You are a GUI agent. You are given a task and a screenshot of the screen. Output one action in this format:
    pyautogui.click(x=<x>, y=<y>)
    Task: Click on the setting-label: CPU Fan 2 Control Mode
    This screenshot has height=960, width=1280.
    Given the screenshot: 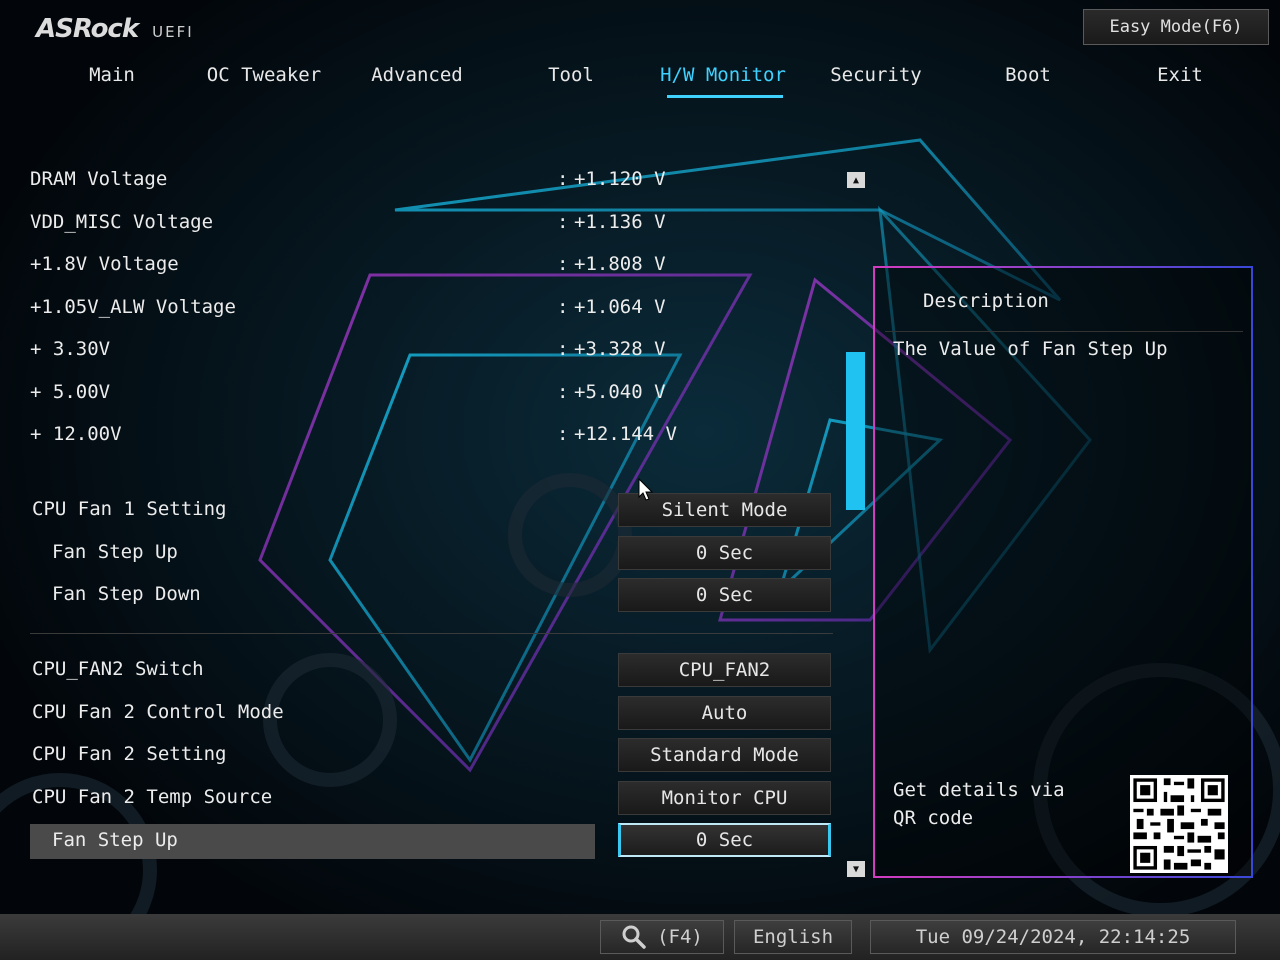 What is the action you would take?
    pyautogui.click(x=158, y=712)
    